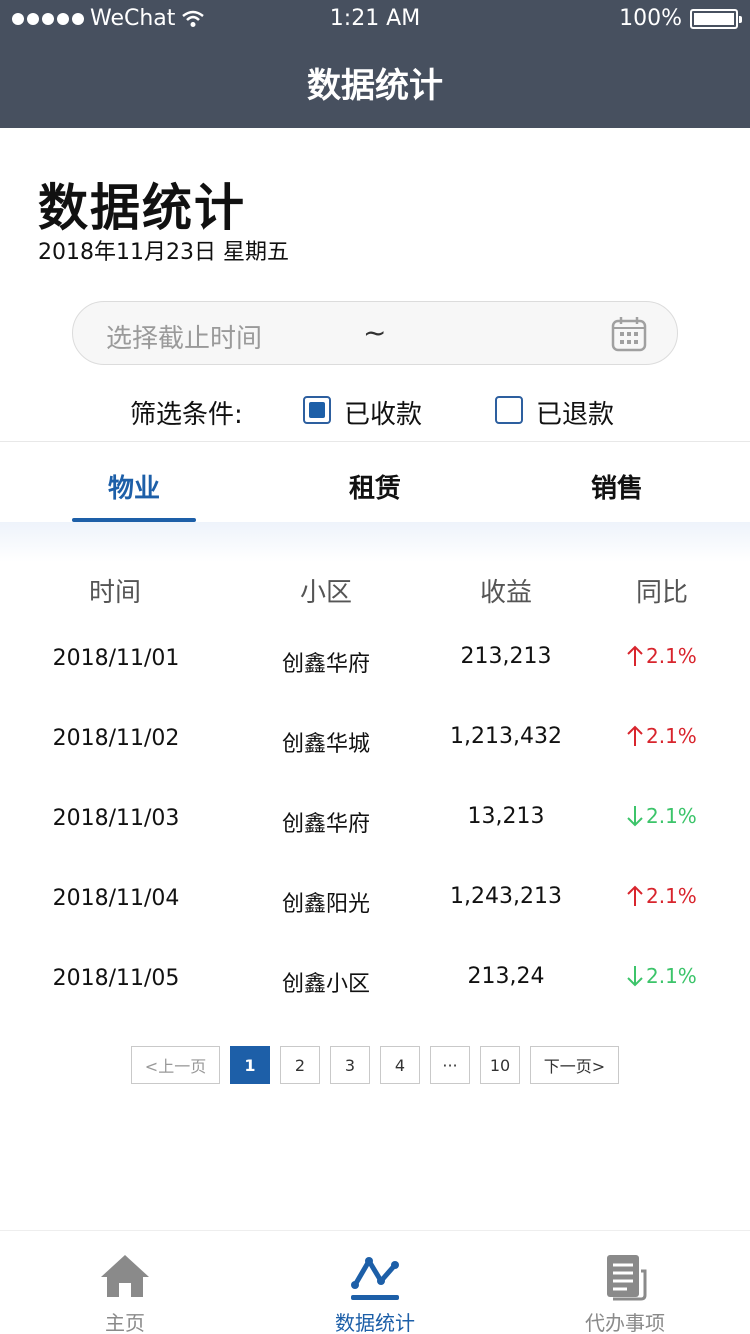  Describe the element at coordinates (575, 412) in the screenshot. I see `checkbox-refunded-label: 已退款` at that location.